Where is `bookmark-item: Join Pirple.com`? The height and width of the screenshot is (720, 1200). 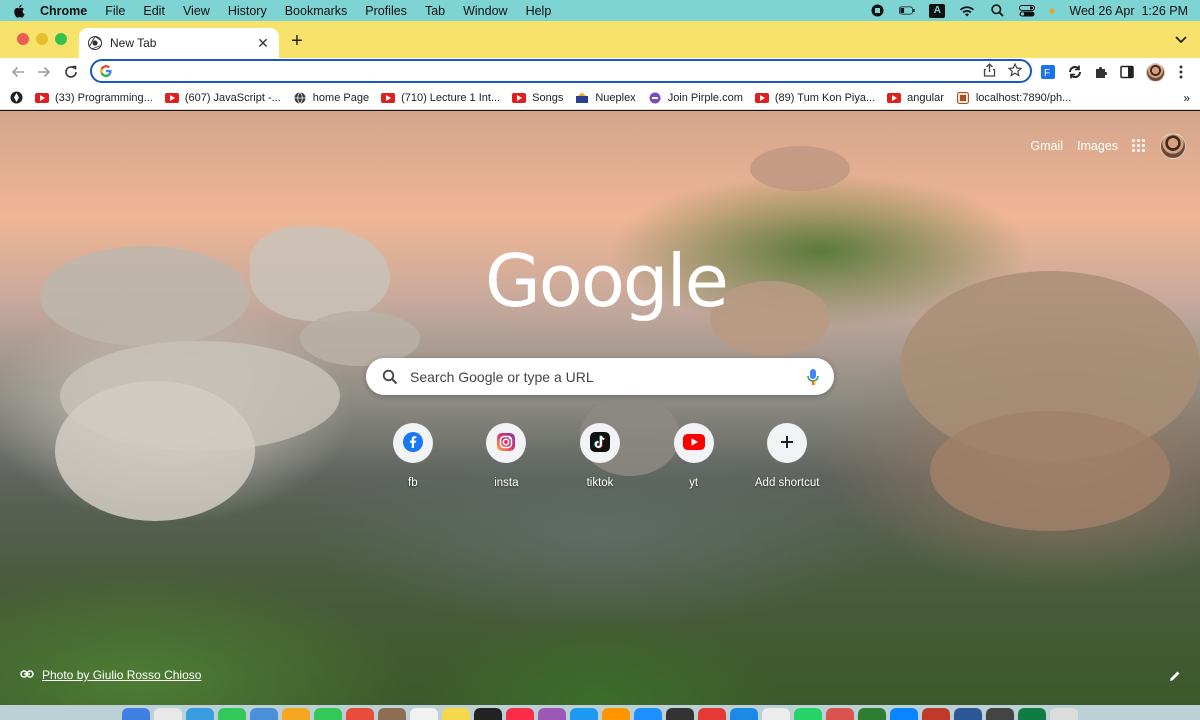 bookmark-item: Join Pirple.com is located at coordinates (695, 98).